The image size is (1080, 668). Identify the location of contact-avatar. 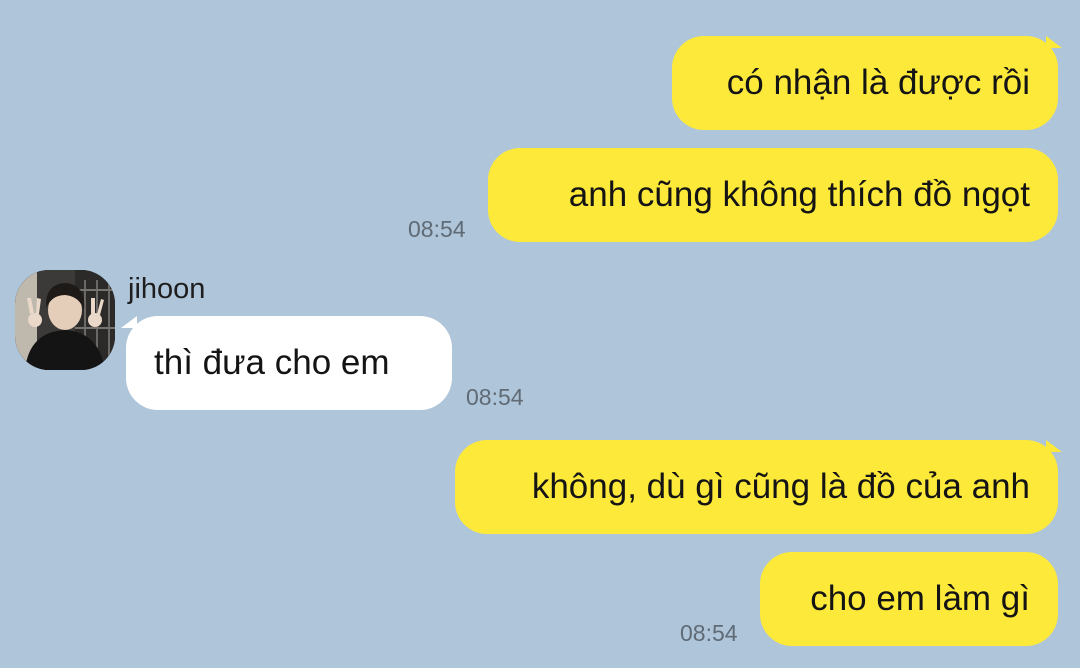
(65, 320).